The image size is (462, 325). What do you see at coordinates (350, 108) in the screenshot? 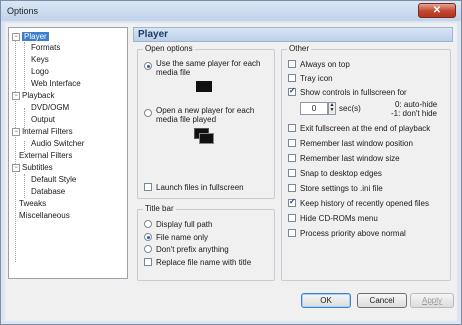
I see `seconds-unit-label: sec(s)` at bounding box center [350, 108].